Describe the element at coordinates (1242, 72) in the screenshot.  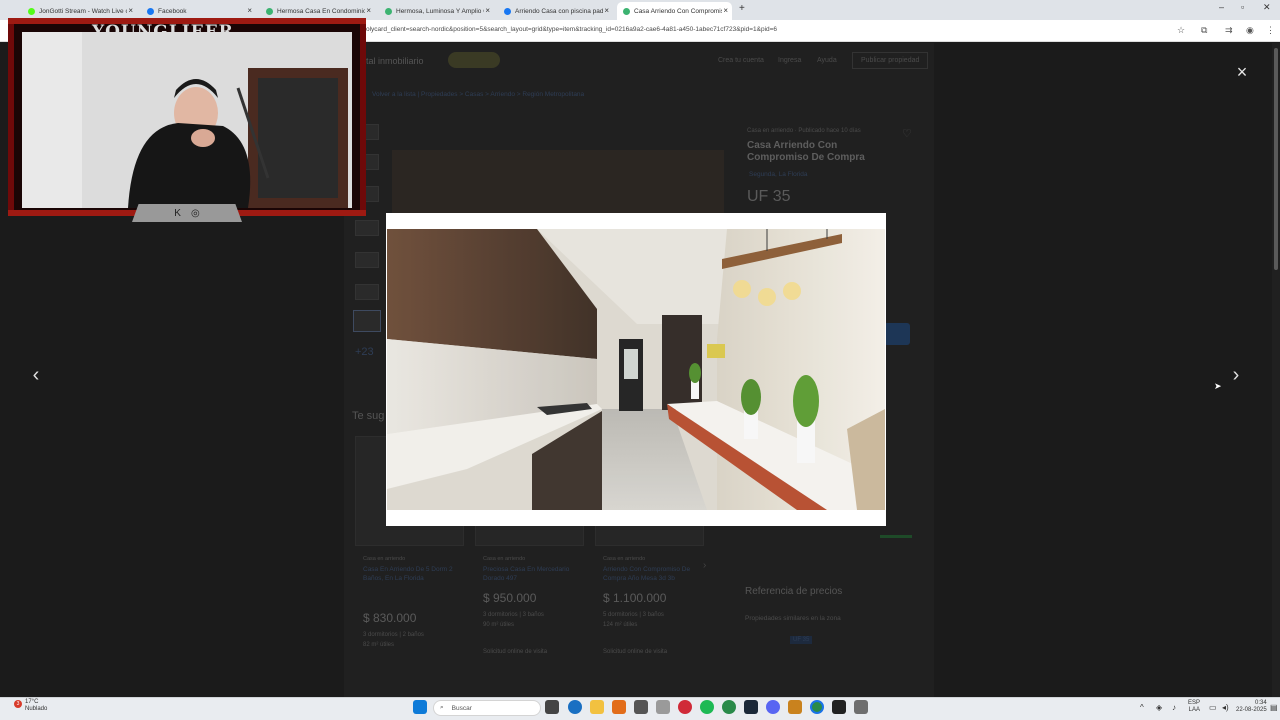
I see `lightbox-close-icon: ×` at that location.